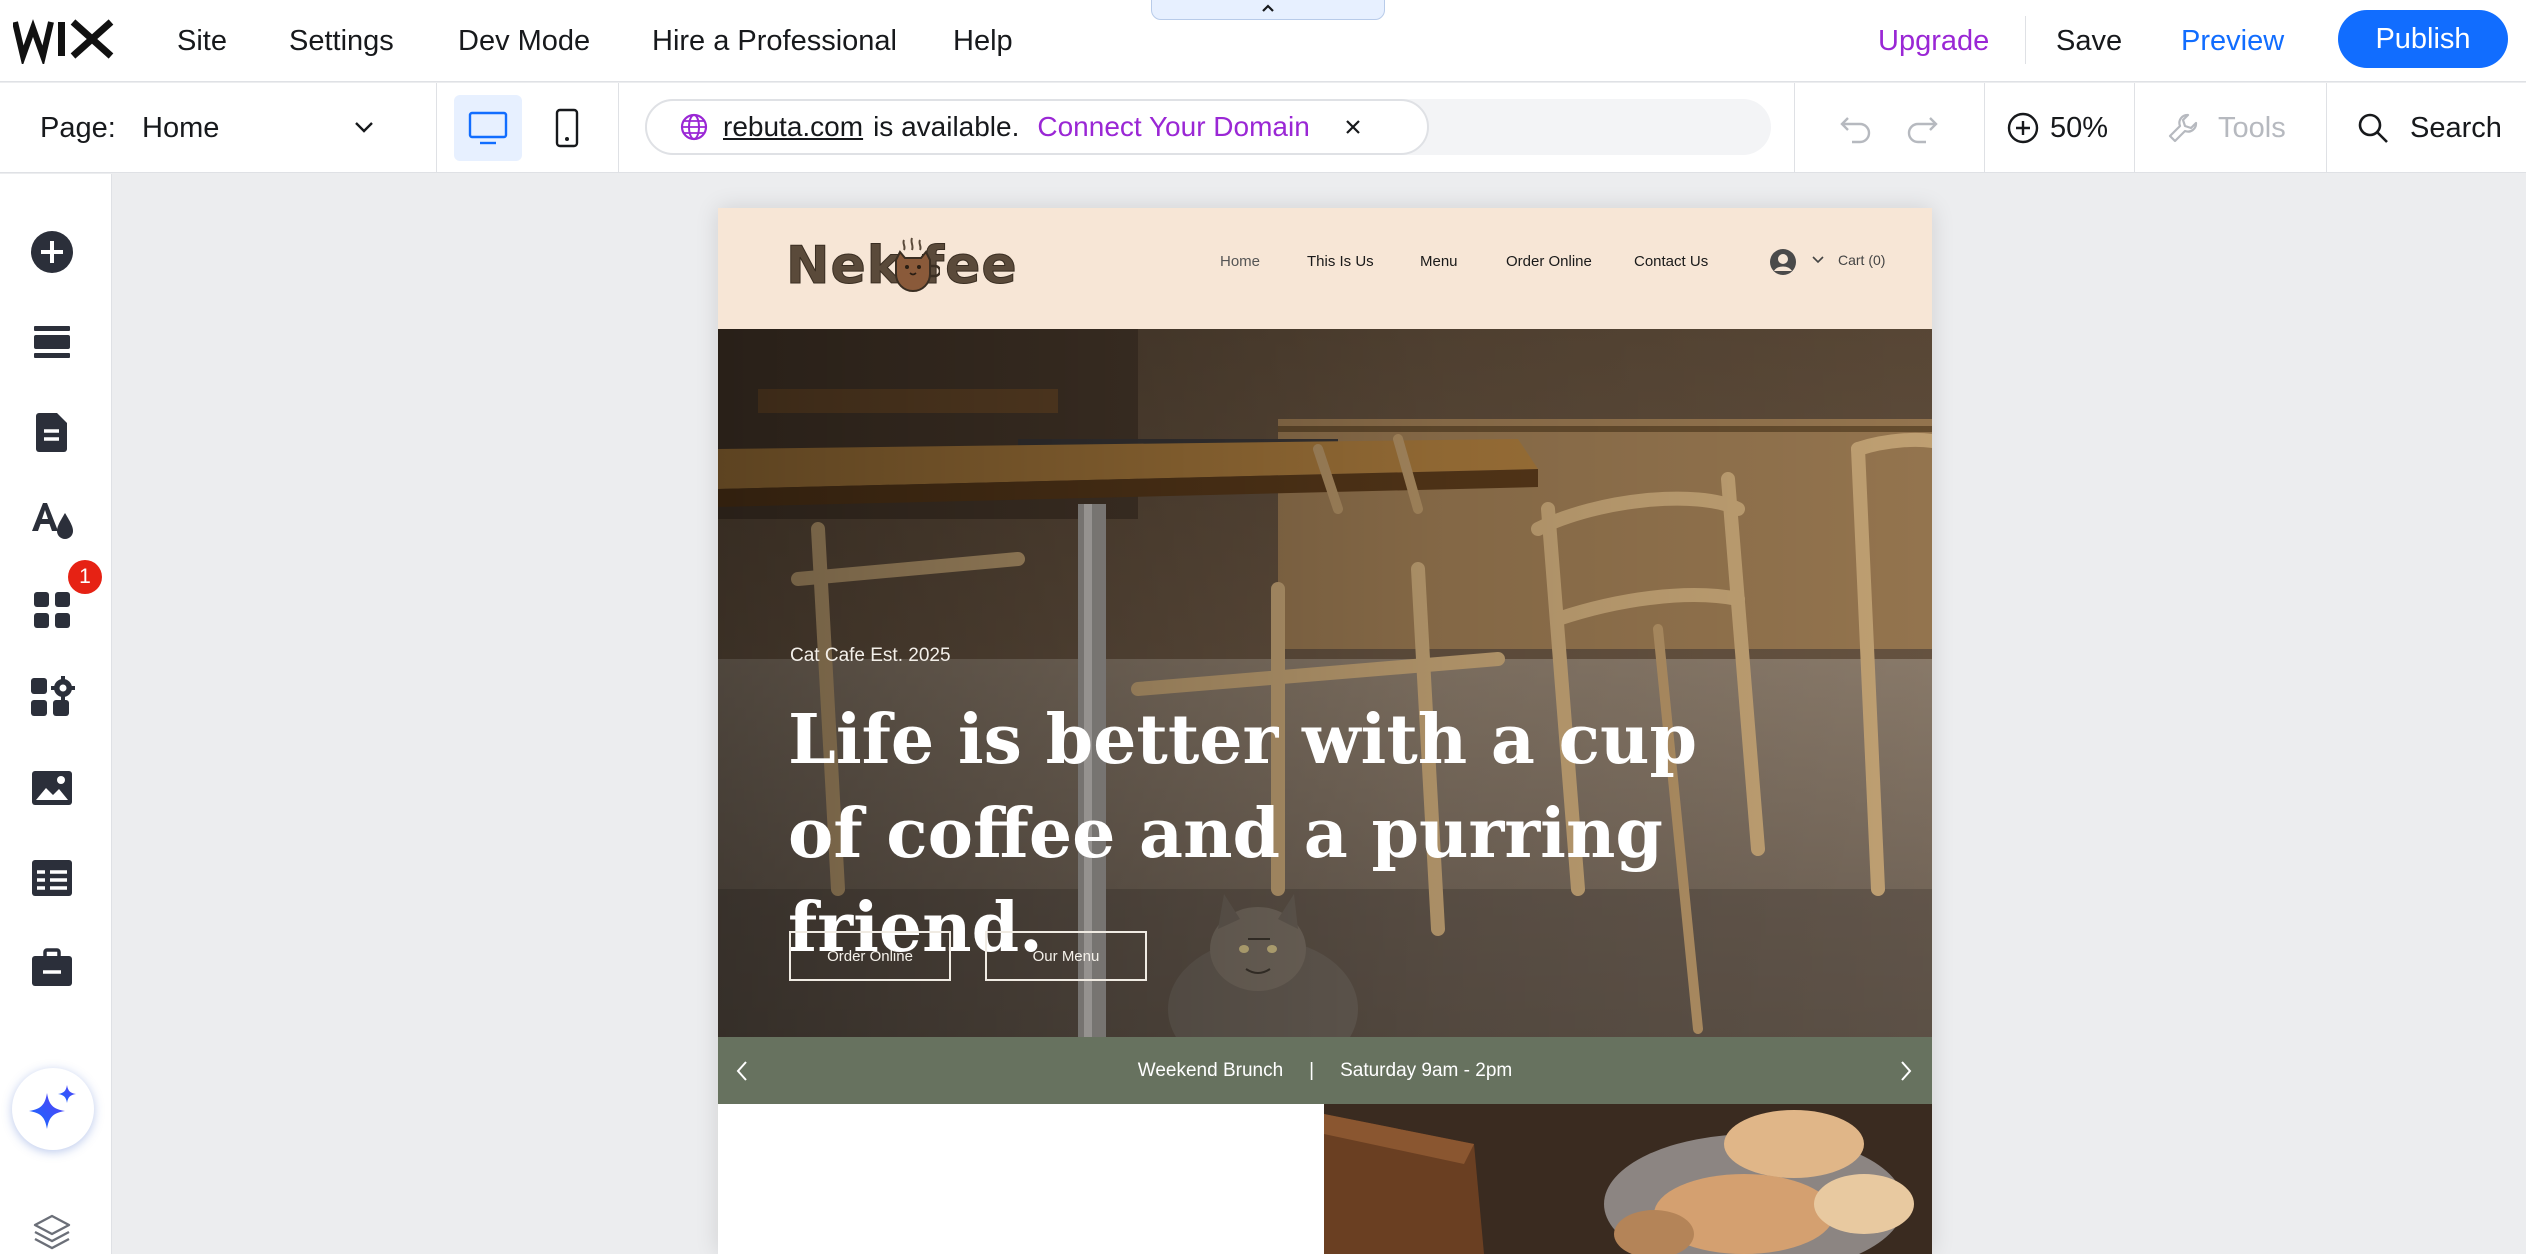 This screenshot has height=1254, width=2526. What do you see at coordinates (1671, 261) in the screenshot?
I see `site-nav-contact-us: Contact Us` at bounding box center [1671, 261].